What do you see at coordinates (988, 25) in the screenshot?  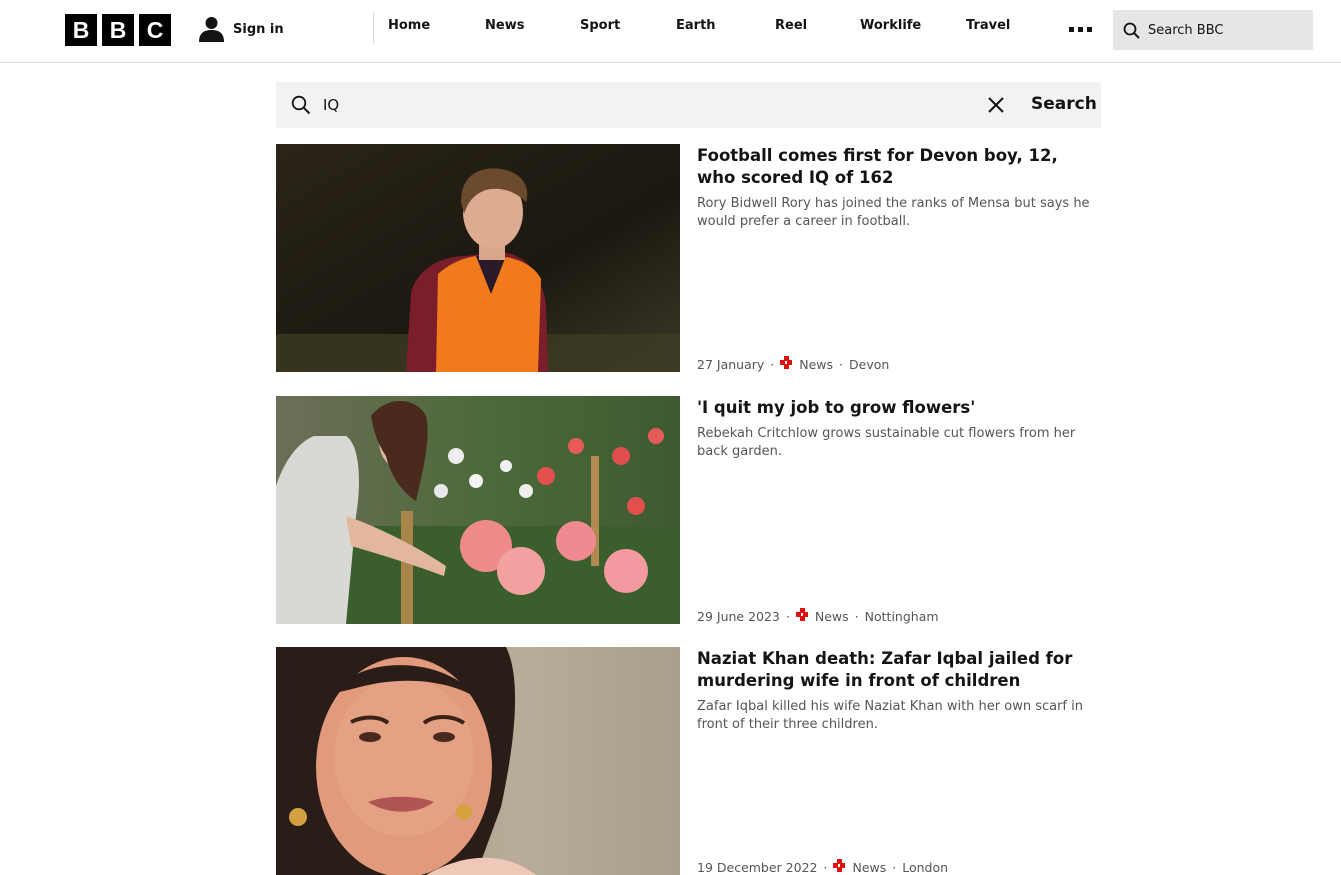 I see `nav-travel: Travel` at bounding box center [988, 25].